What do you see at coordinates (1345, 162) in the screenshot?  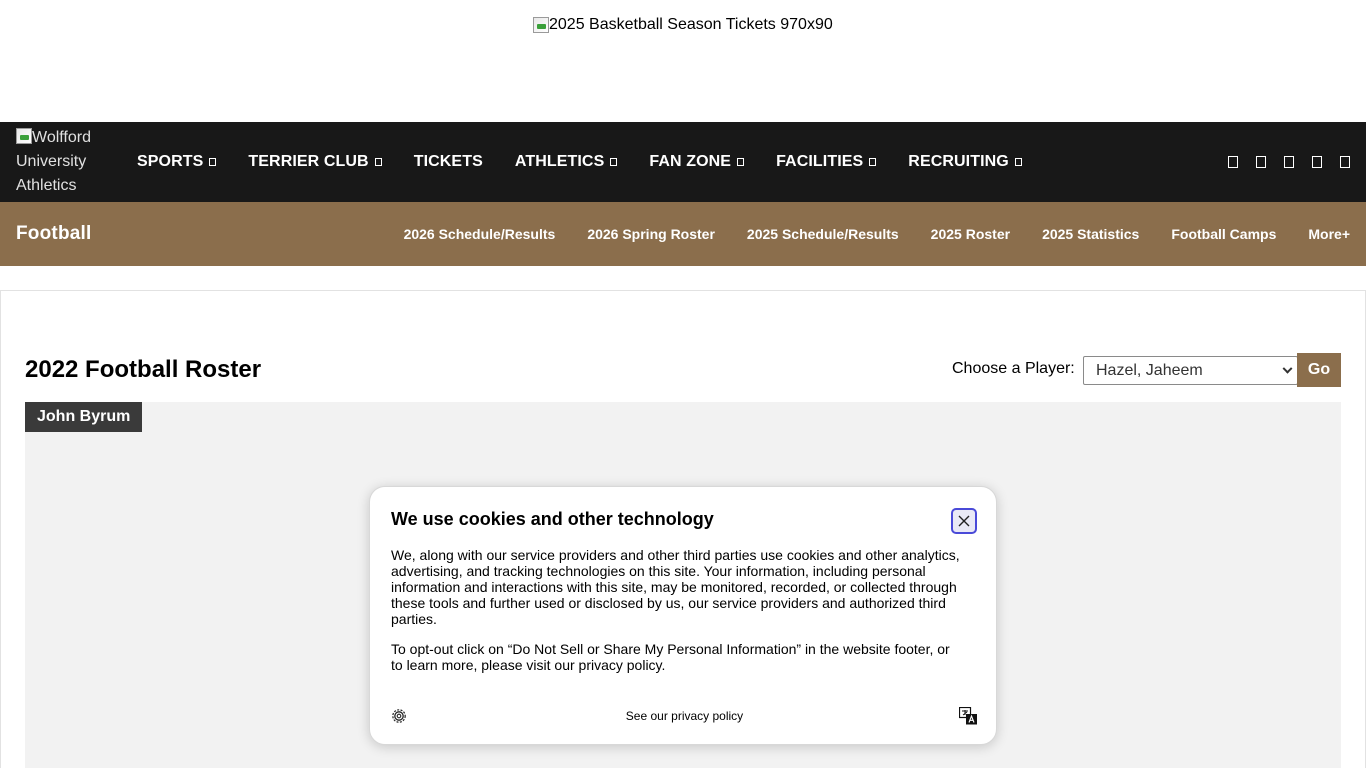 I see `search-icon` at bounding box center [1345, 162].